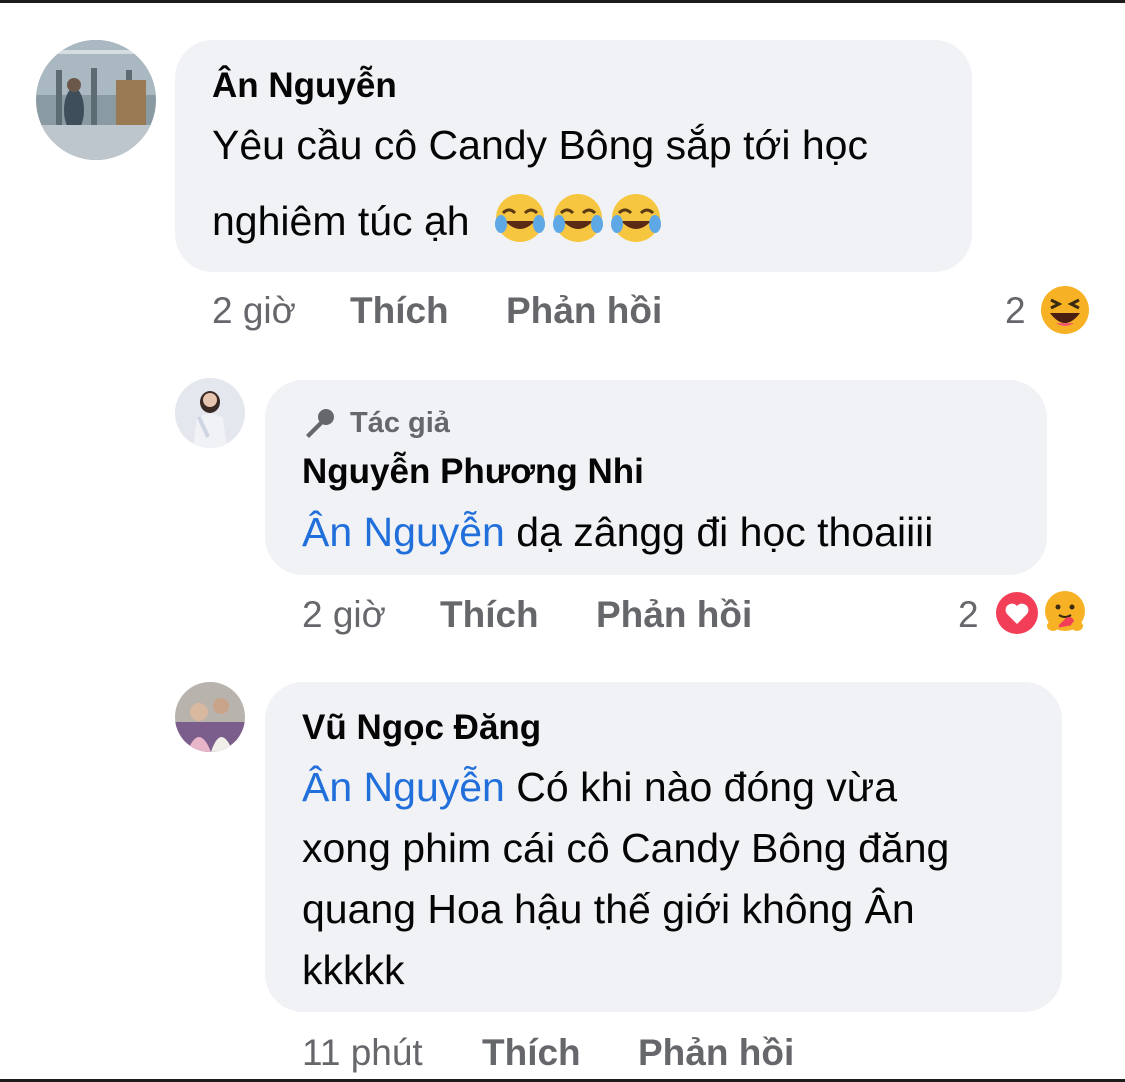  I want to click on comment-text-line: Yêu cầu cô Candy Bông sắp tới học, so click(540, 145).